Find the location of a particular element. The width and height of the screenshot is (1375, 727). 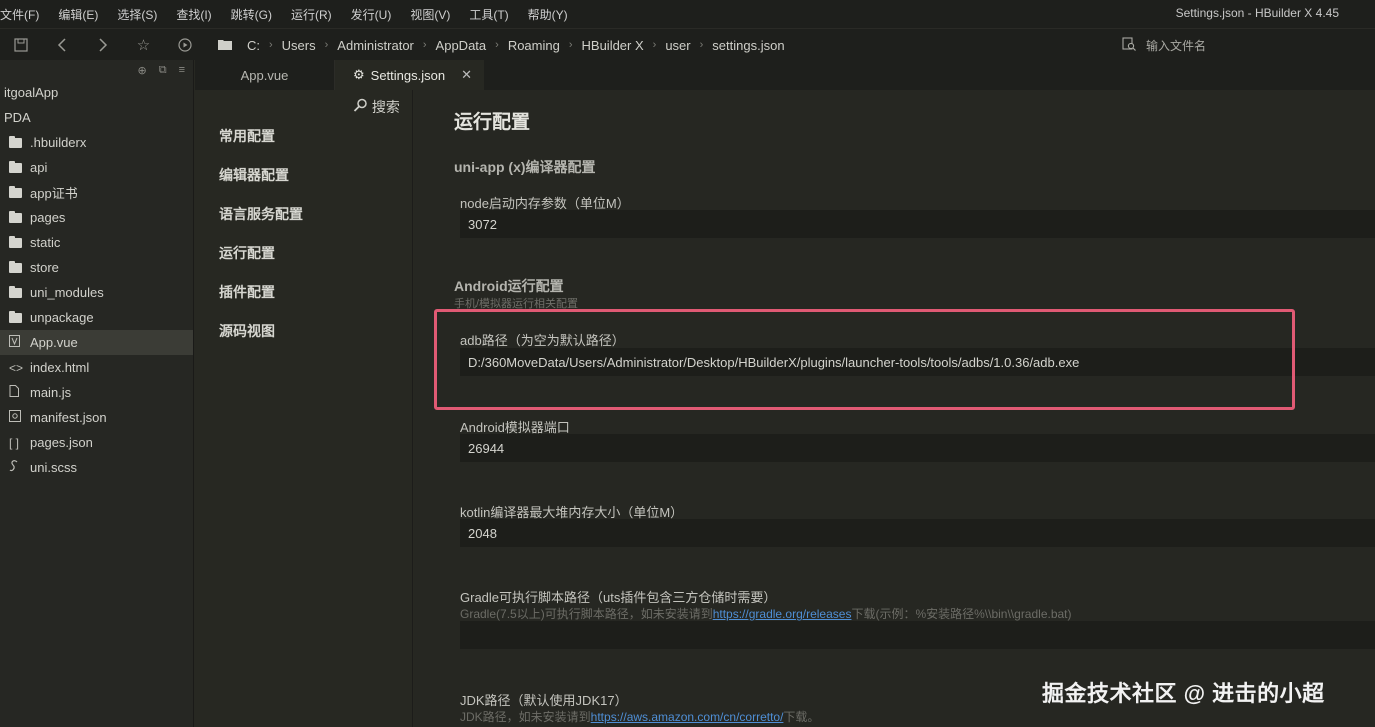

tab-settings-json: ⚙ Settings.json ✕ is located at coordinates (409, 75).